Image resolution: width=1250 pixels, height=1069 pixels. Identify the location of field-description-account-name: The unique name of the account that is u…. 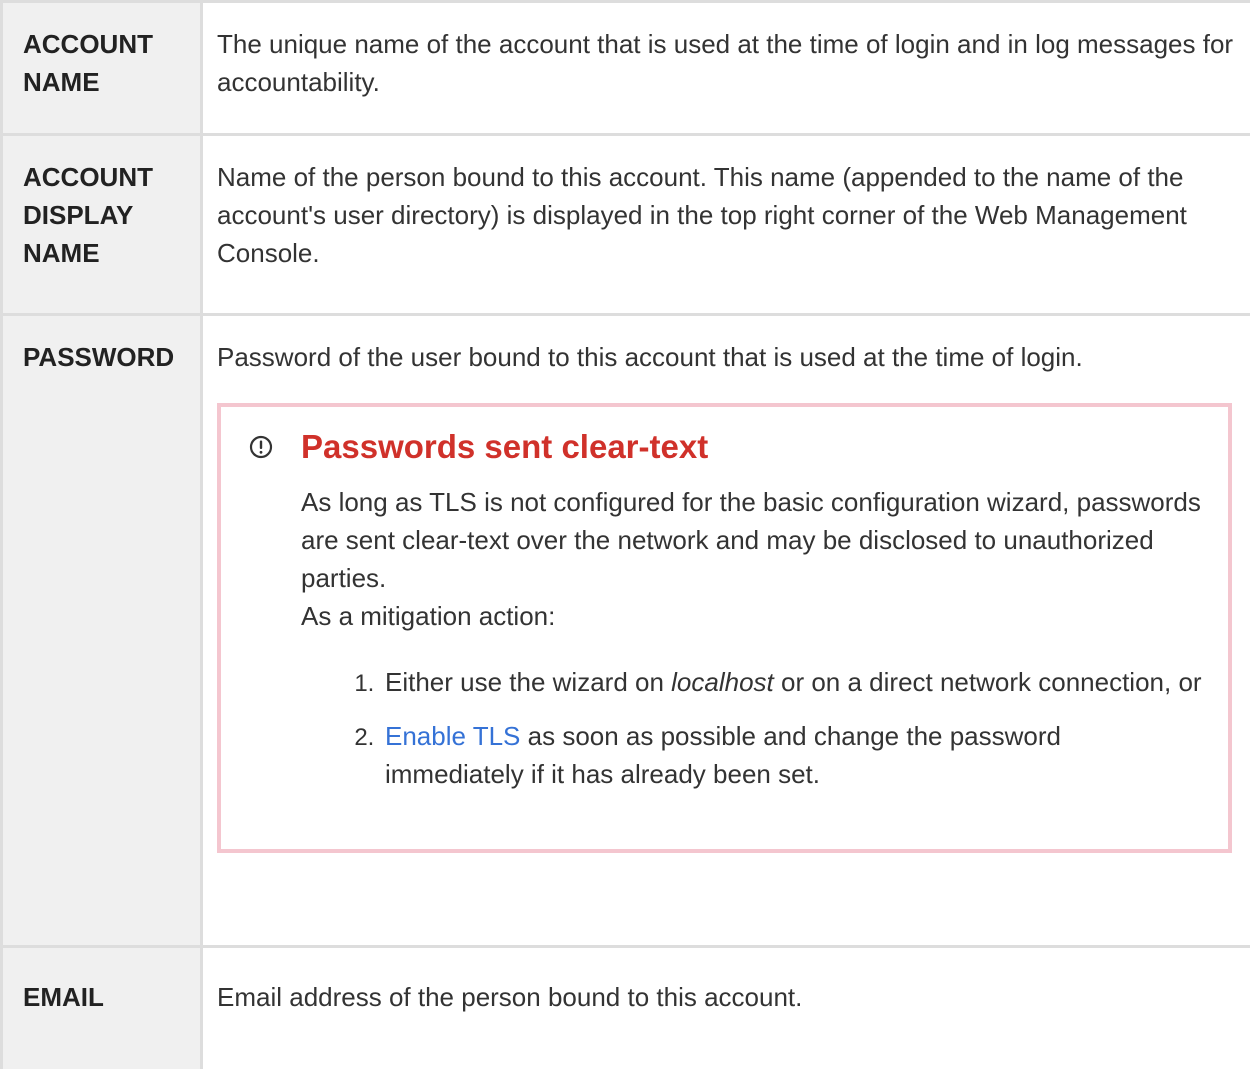
(725, 68).